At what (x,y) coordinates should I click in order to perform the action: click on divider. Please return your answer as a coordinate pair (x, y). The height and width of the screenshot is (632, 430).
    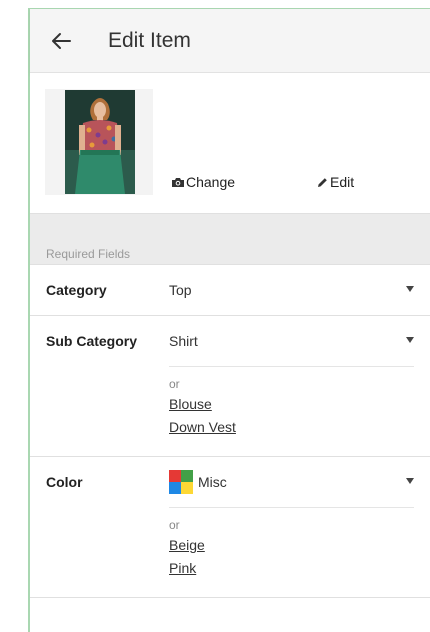
    Looking at the image, I should click on (230, 597).